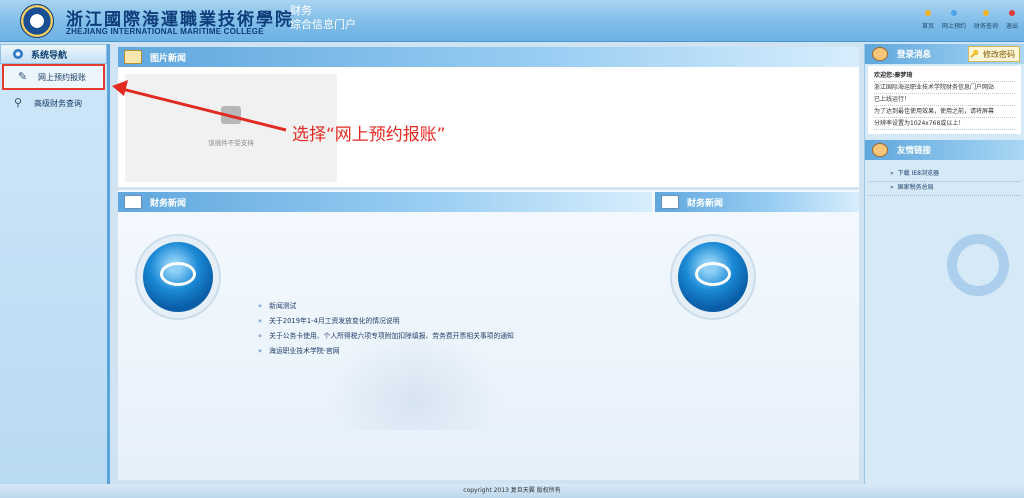 The height and width of the screenshot is (498, 1024). Describe the element at coordinates (323, 24) in the screenshot. I see `system-name-line2: 综合信息门户` at that location.